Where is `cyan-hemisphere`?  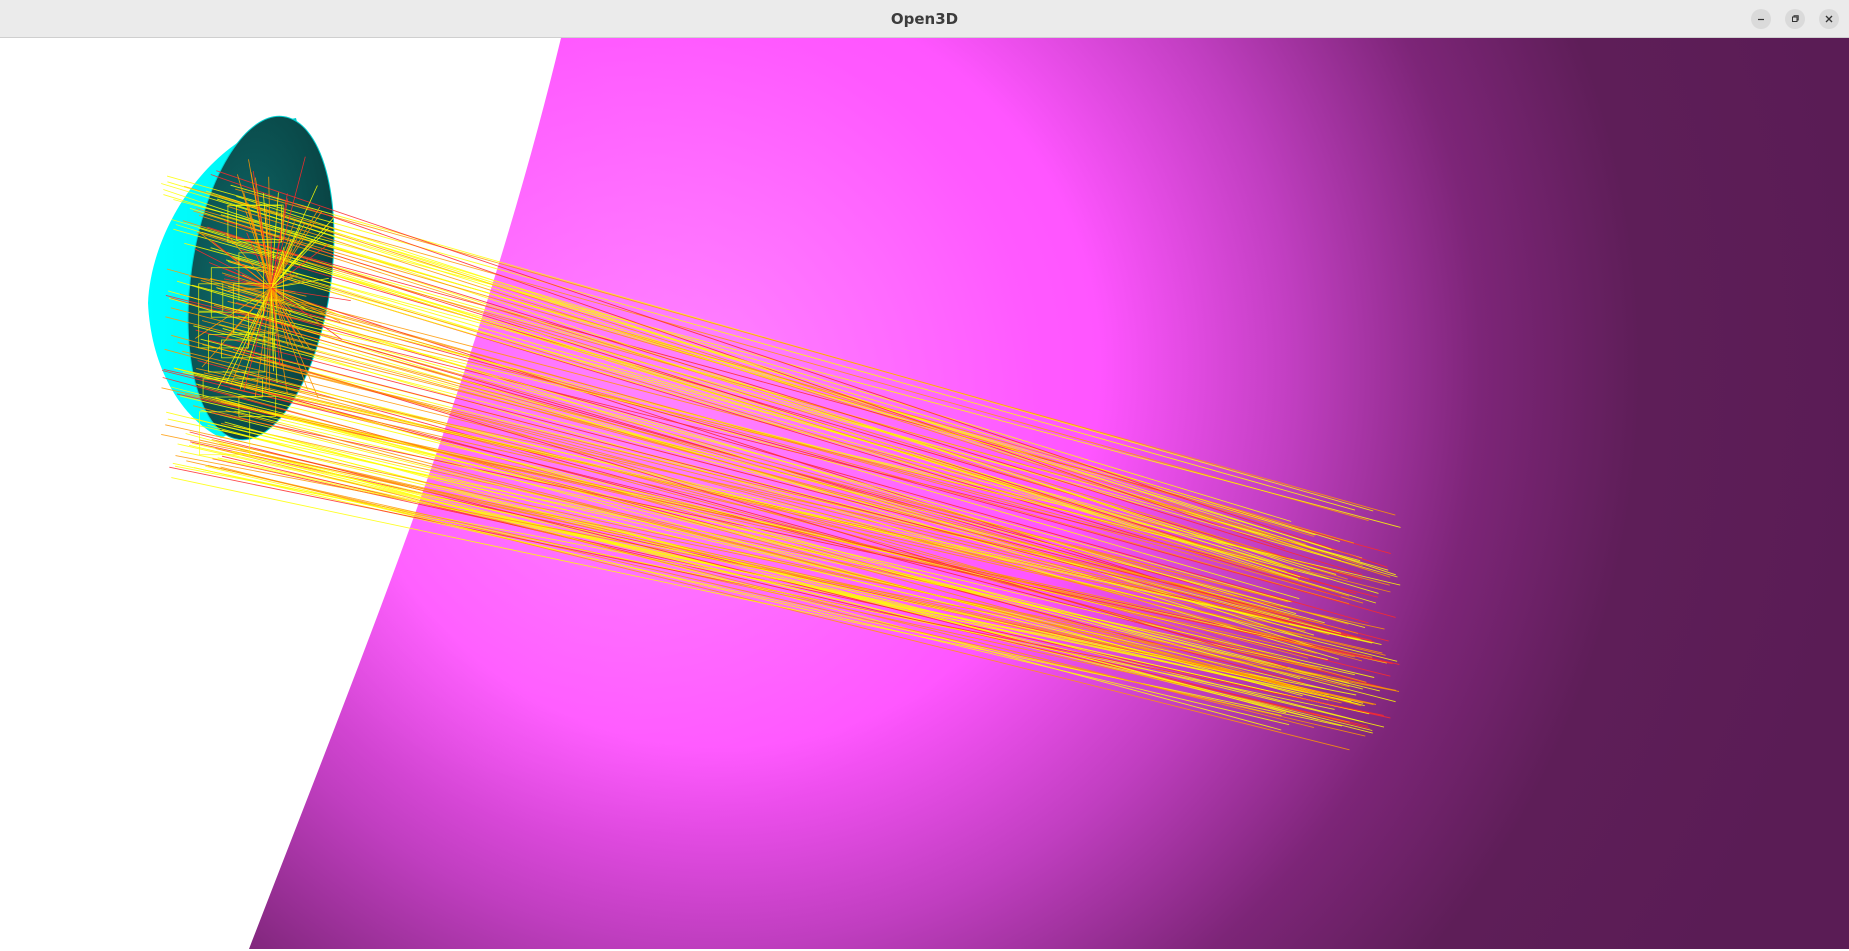
cyan-hemisphere is located at coordinates (241, 278).